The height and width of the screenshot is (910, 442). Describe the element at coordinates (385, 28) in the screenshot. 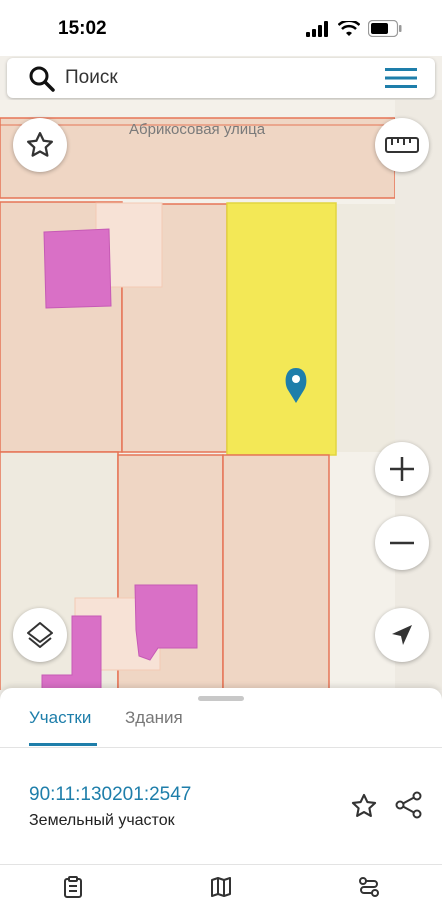

I see `battery-icon` at that location.